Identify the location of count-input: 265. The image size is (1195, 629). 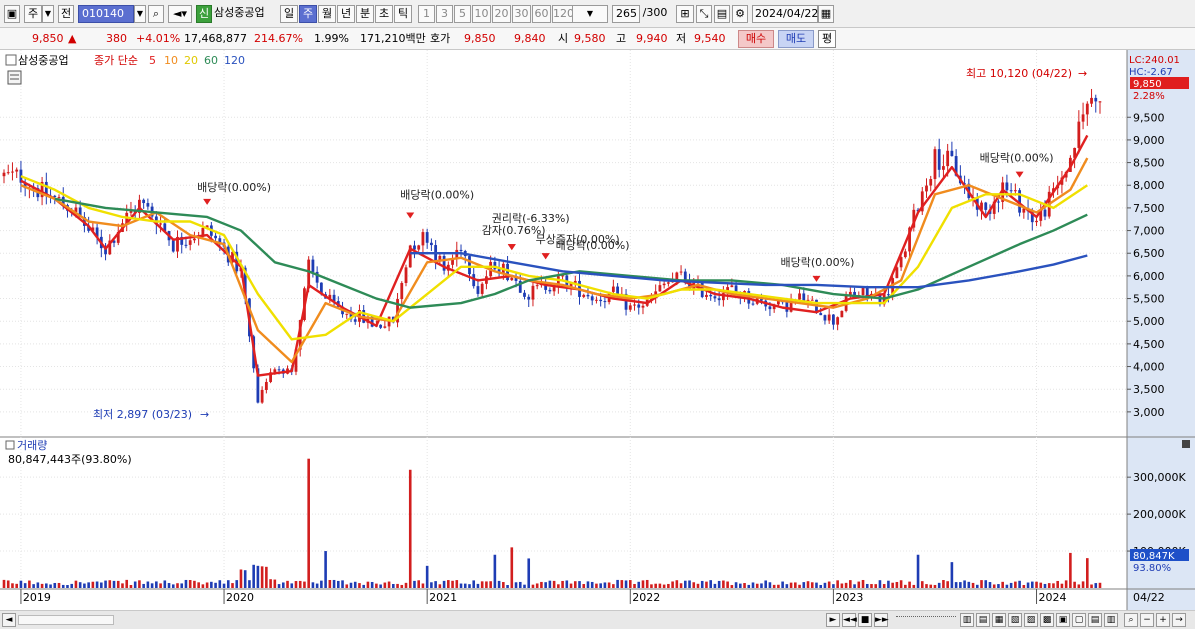
(626, 14).